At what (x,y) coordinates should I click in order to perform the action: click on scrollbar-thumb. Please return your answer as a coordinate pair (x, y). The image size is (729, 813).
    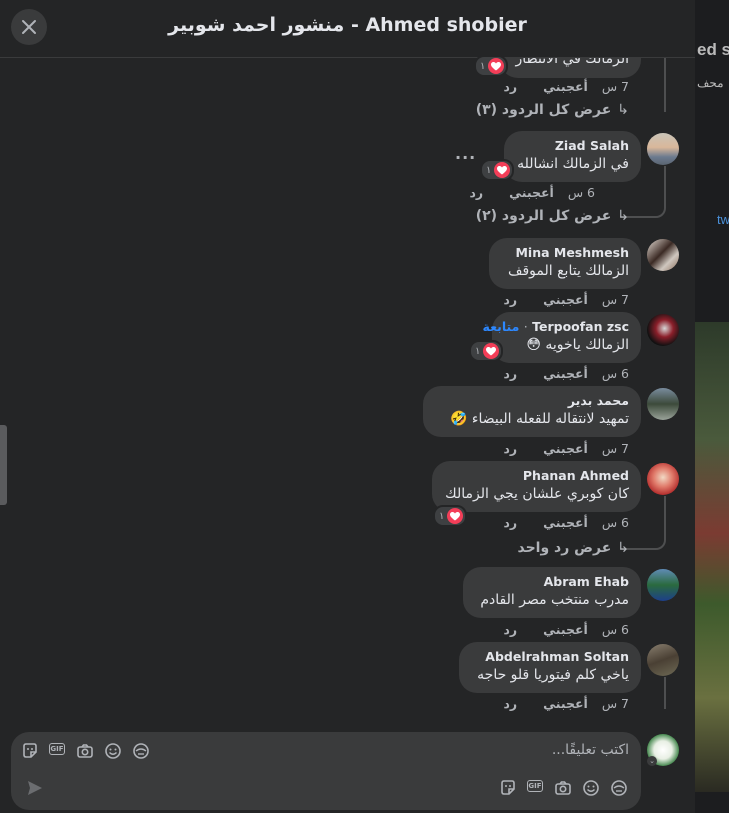
    Looking at the image, I should click on (3, 465).